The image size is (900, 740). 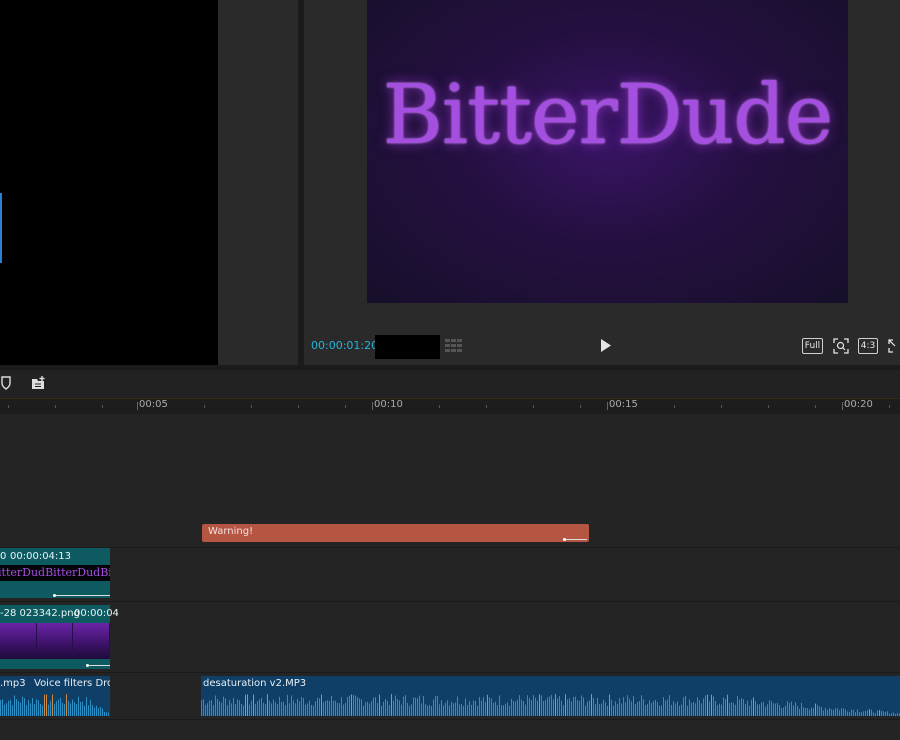 I want to click on image-clip-duration: 00:00:04, so click(x=96, y=613).